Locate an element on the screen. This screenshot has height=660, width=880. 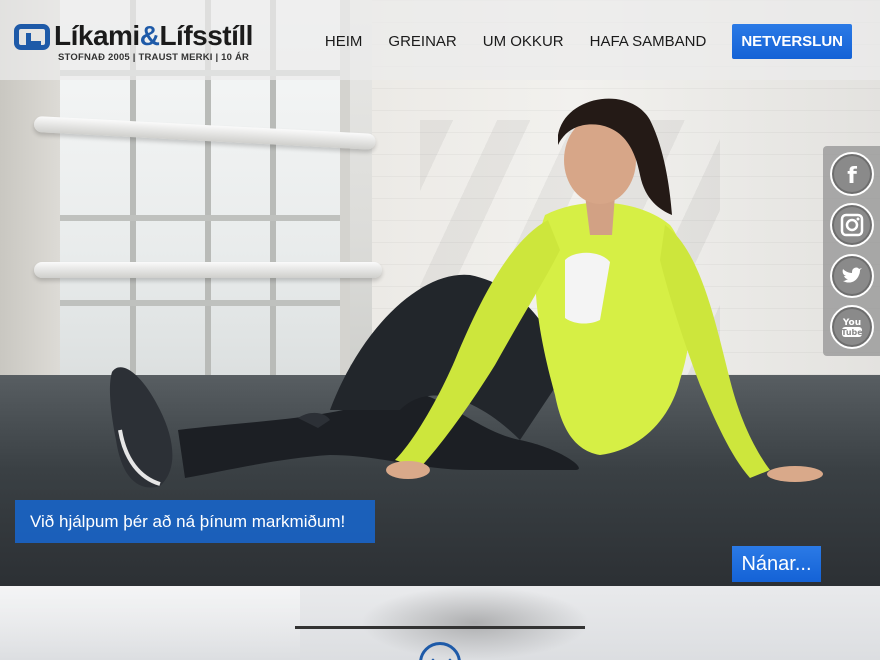
facebook-icon: f is located at coordinates (852, 174).